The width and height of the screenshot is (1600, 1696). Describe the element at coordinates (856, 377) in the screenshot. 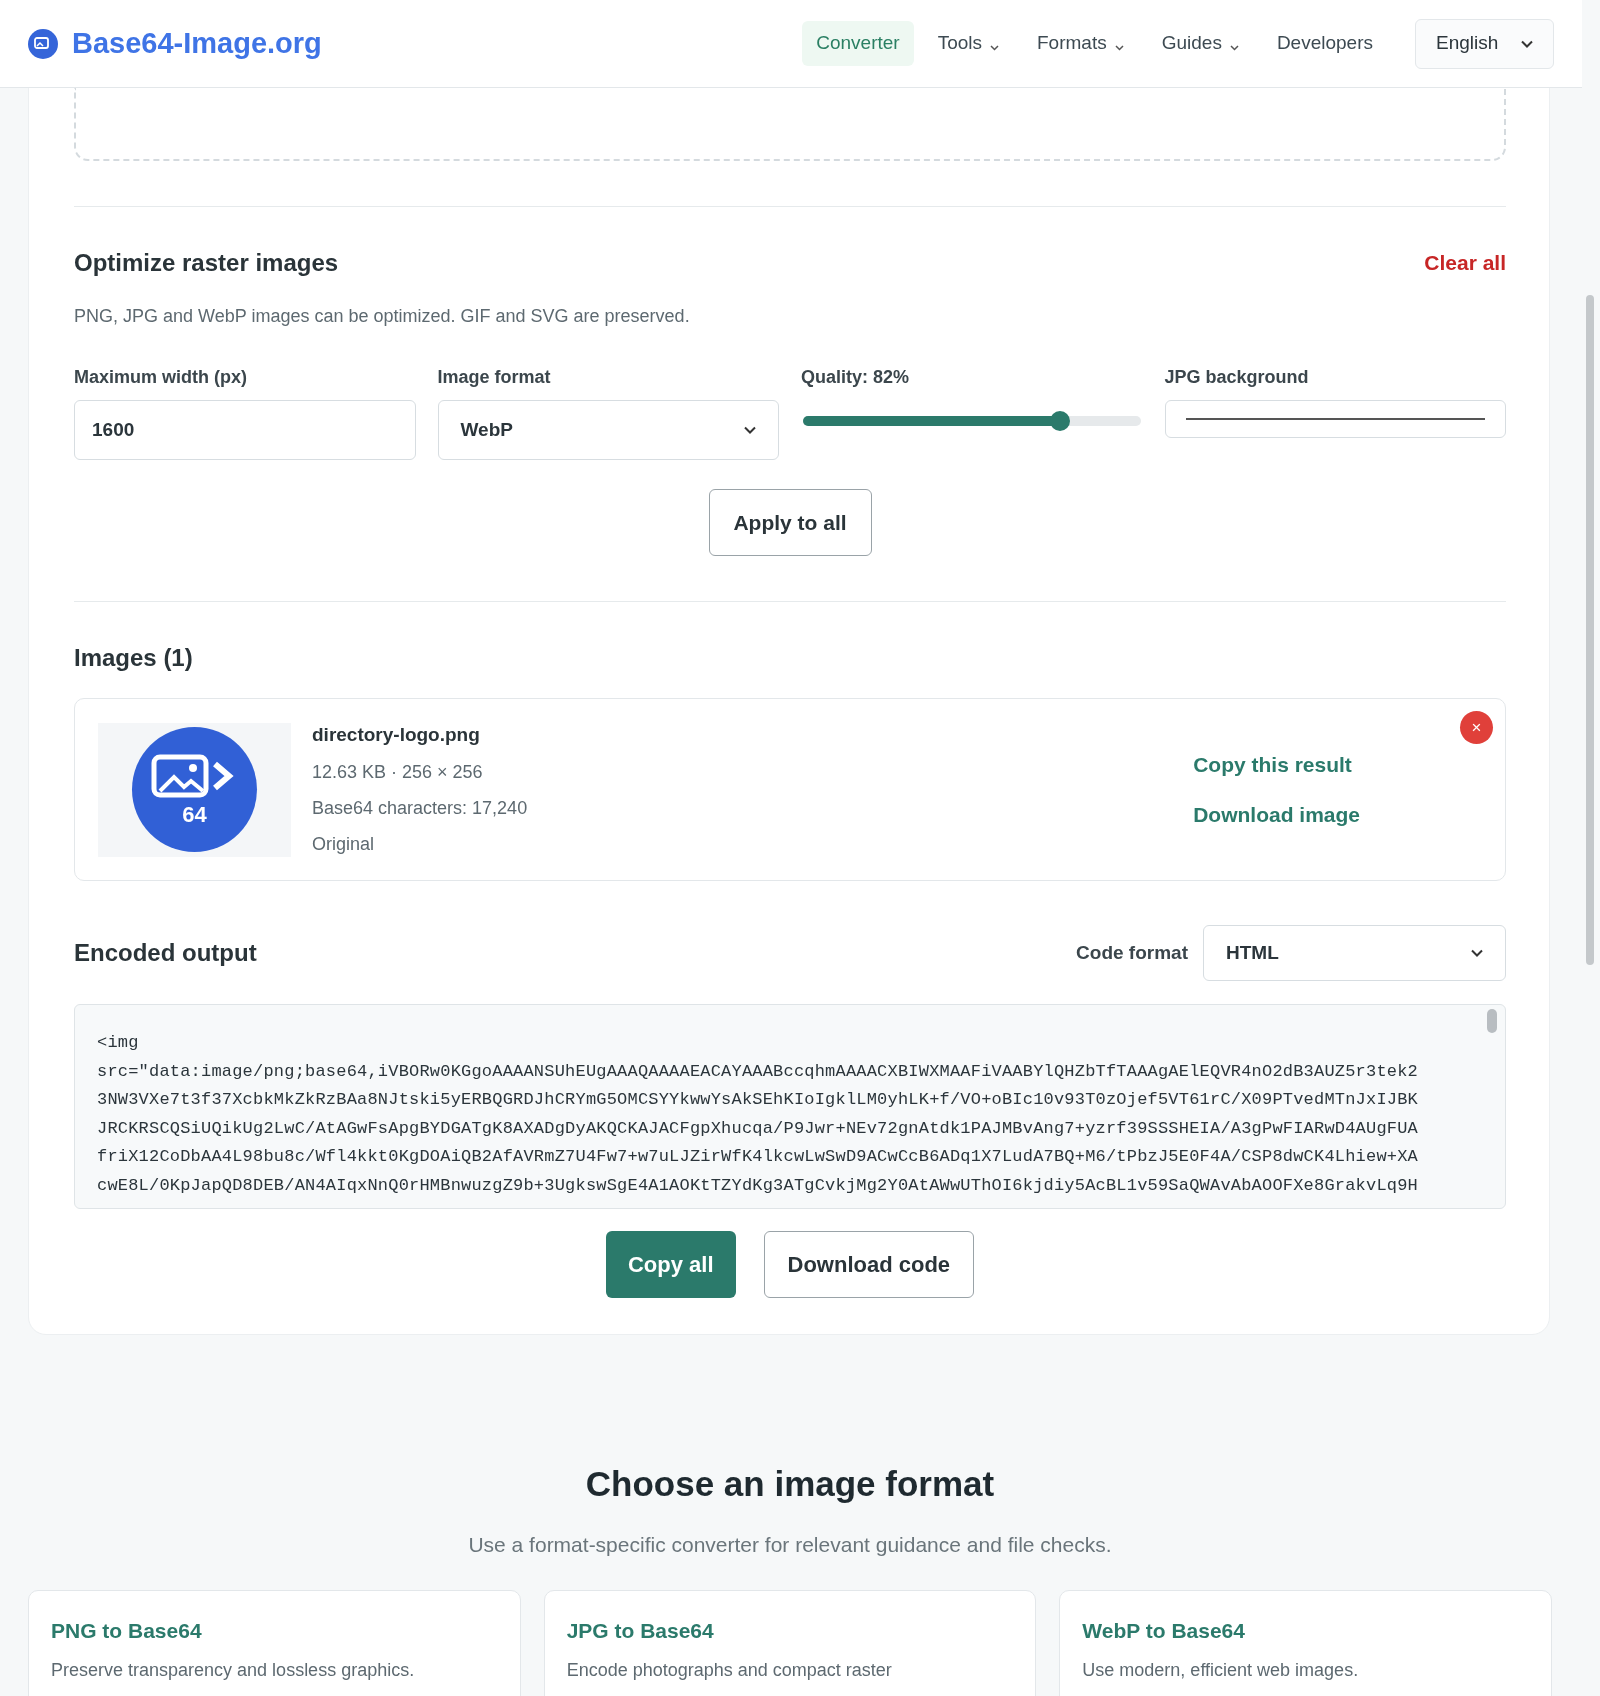

I see `field-label: Quality: 82%` at that location.